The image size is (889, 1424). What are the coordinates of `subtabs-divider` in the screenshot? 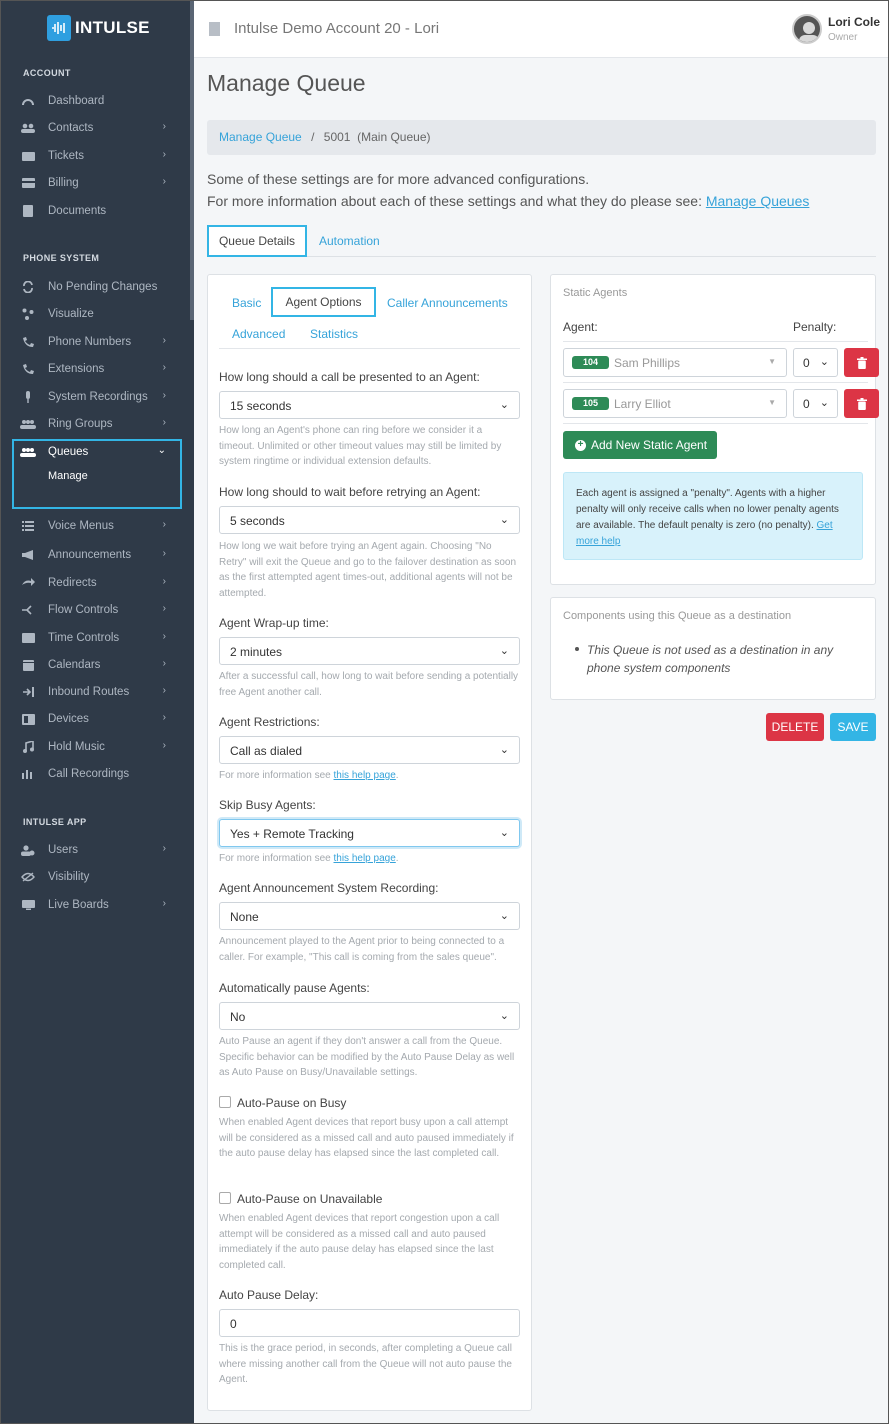 It's located at (369, 348).